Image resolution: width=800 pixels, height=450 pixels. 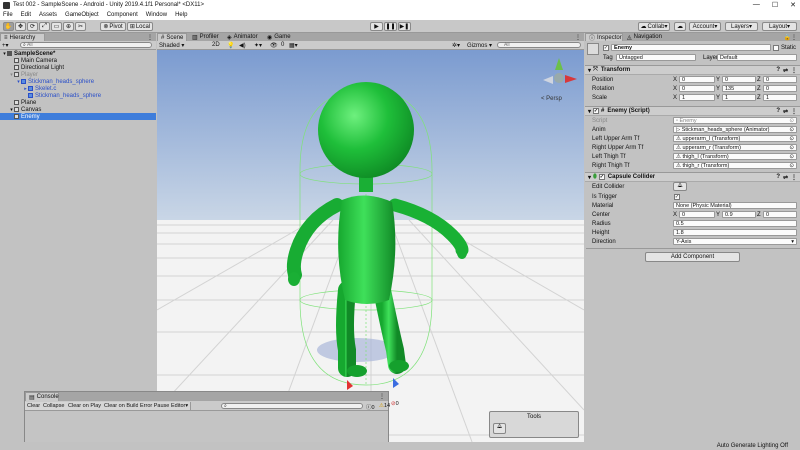 What do you see at coordinates (171, 45) in the screenshot?
I see `shading-dropdown: Shaded ▾` at bounding box center [171, 45].